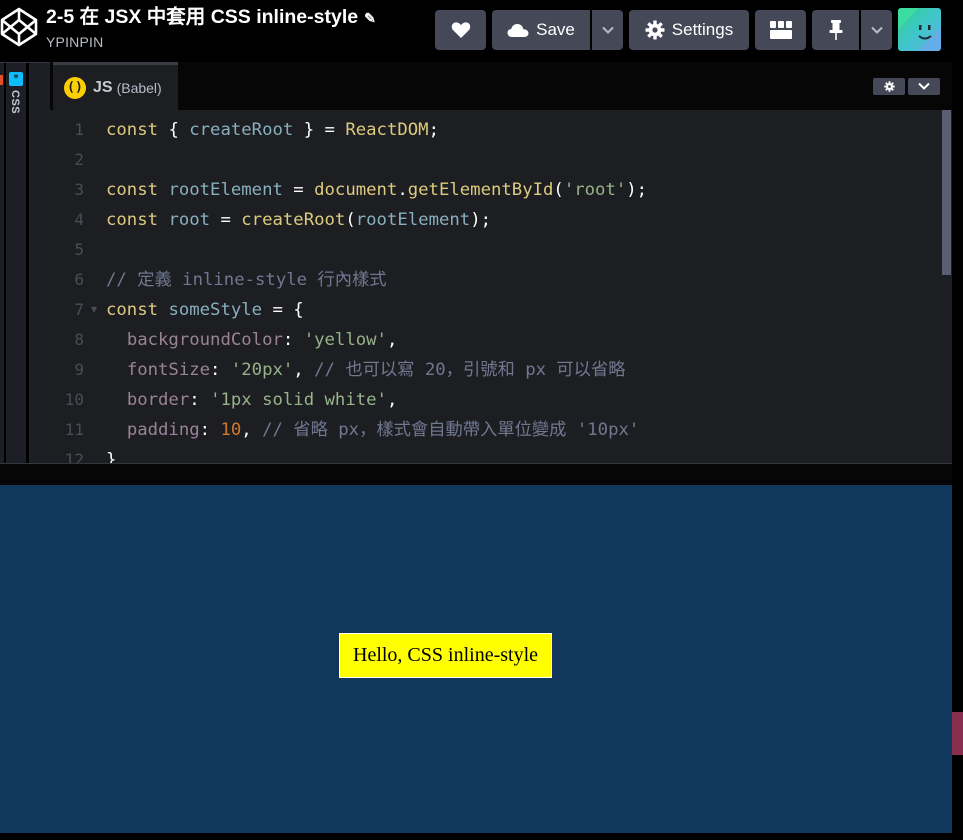 This screenshot has width=963, height=840. What do you see at coordinates (16, 79) in the screenshot?
I see `css-icon: *` at bounding box center [16, 79].